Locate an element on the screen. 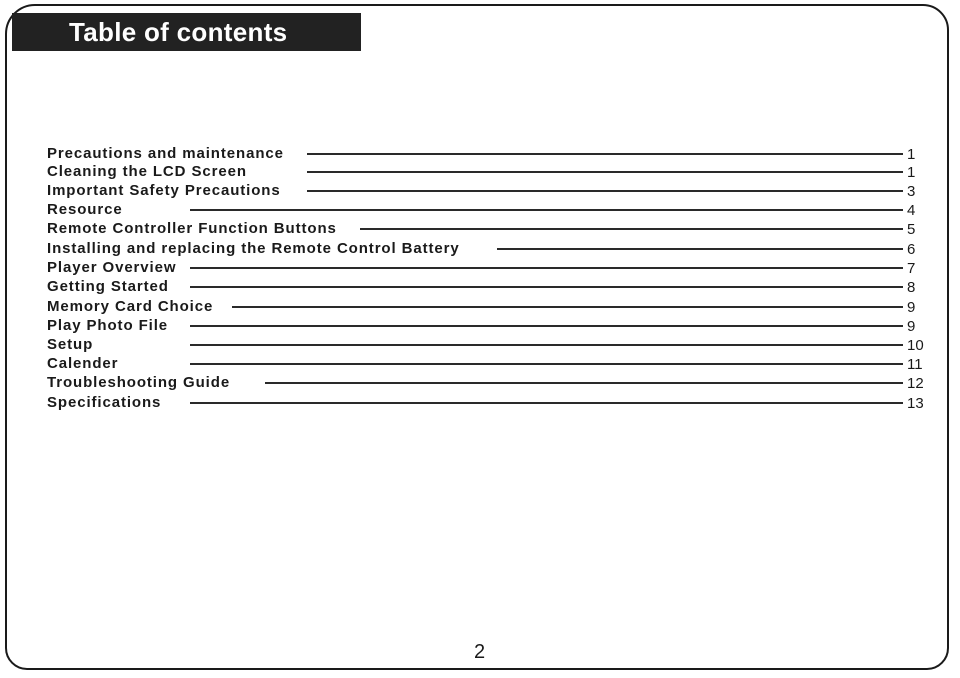 This screenshot has width=960, height=678. toc-entry-label: Remote Controller Function Buttons is located at coordinates (192, 228).